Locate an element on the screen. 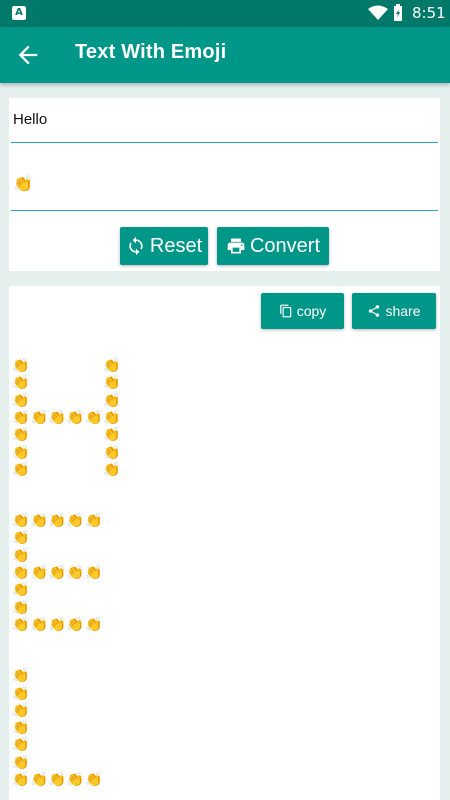  printer-icon is located at coordinates (236, 246).